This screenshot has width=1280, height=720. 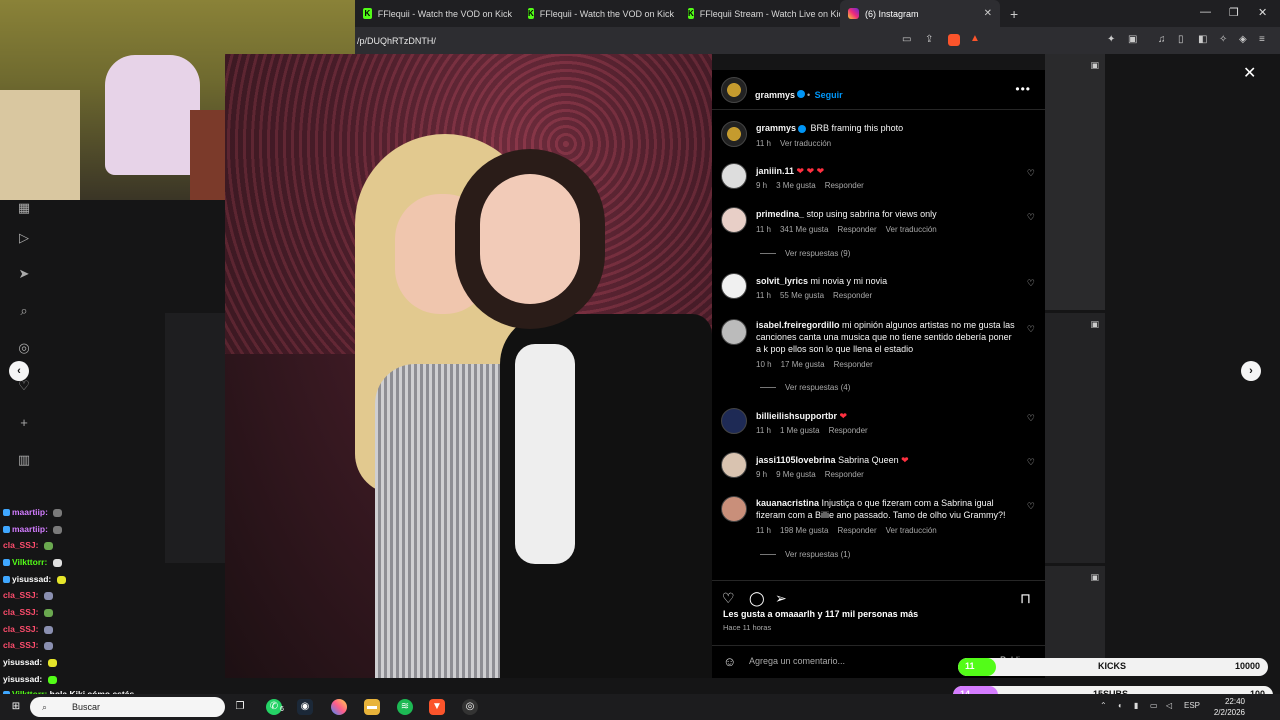 I want to click on tab-instagram: (6) Instagram ✕, so click(x=920, y=13).